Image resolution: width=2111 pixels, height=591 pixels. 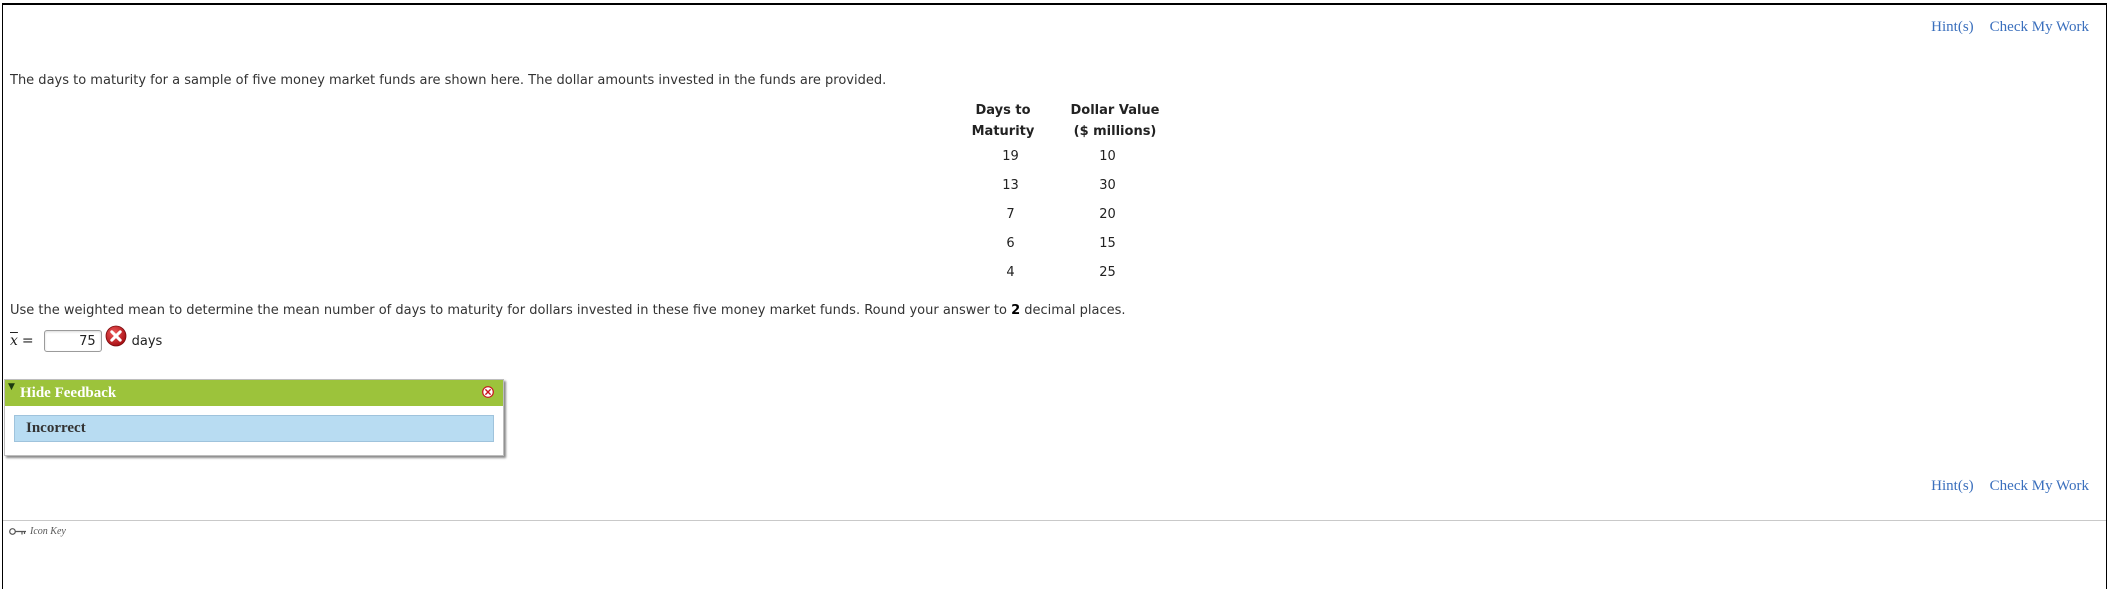 I want to click on key-icon, so click(x=17, y=531).